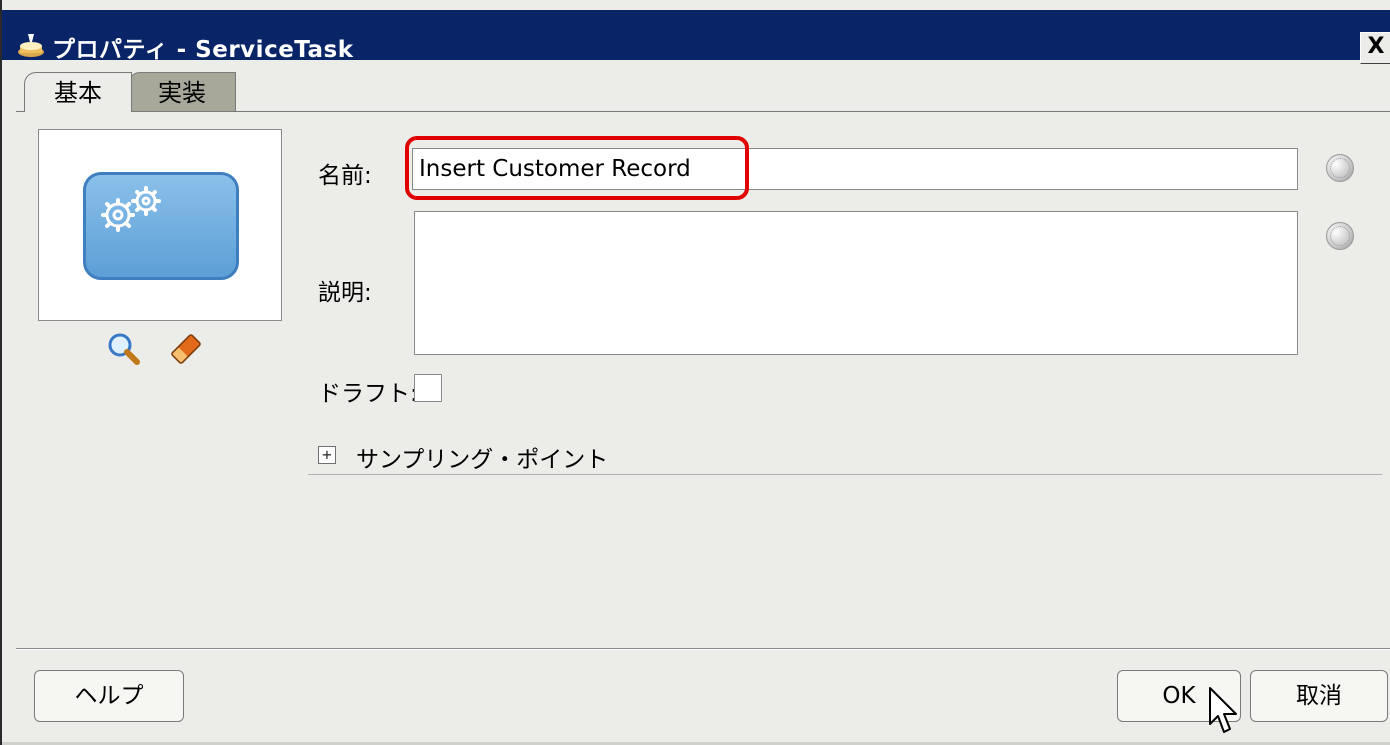 The width and height of the screenshot is (1390, 745). Describe the element at coordinates (203, 50) in the screenshot. I see `window-title: プロパティ - ServiceTask` at that location.